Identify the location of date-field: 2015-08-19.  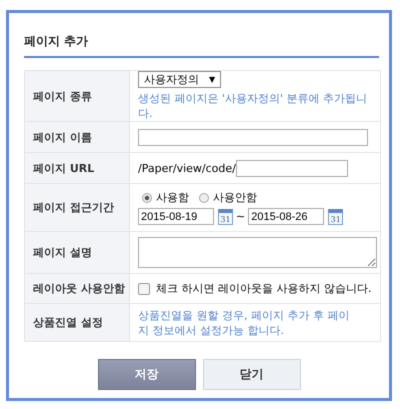
(176, 216).